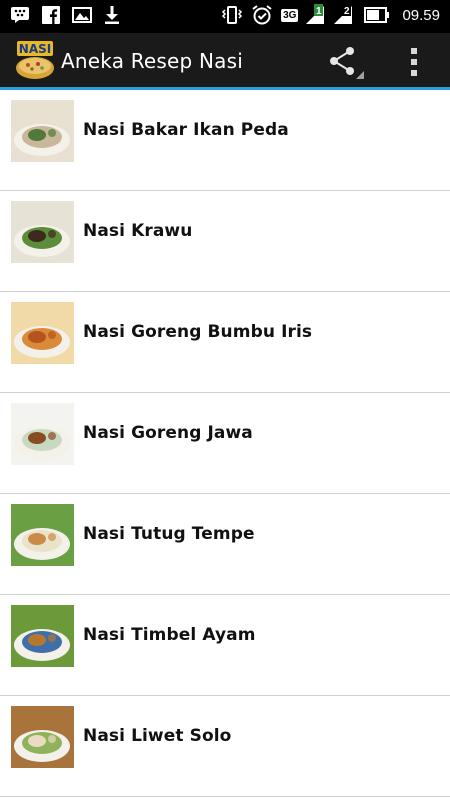 This screenshot has width=450, height=800. What do you see at coordinates (232, 15) in the screenshot?
I see `vibrate-icon` at bounding box center [232, 15].